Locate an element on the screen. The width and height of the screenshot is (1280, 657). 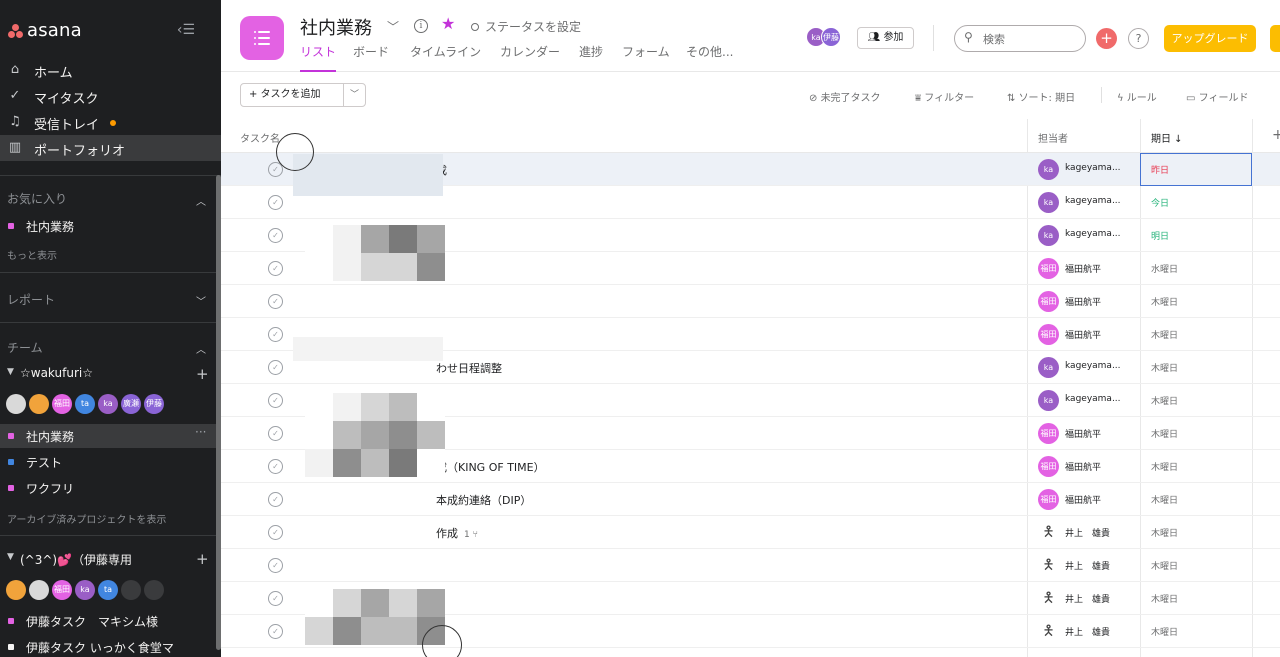
more-options-icon: ··· is located at coordinates (200, 432).